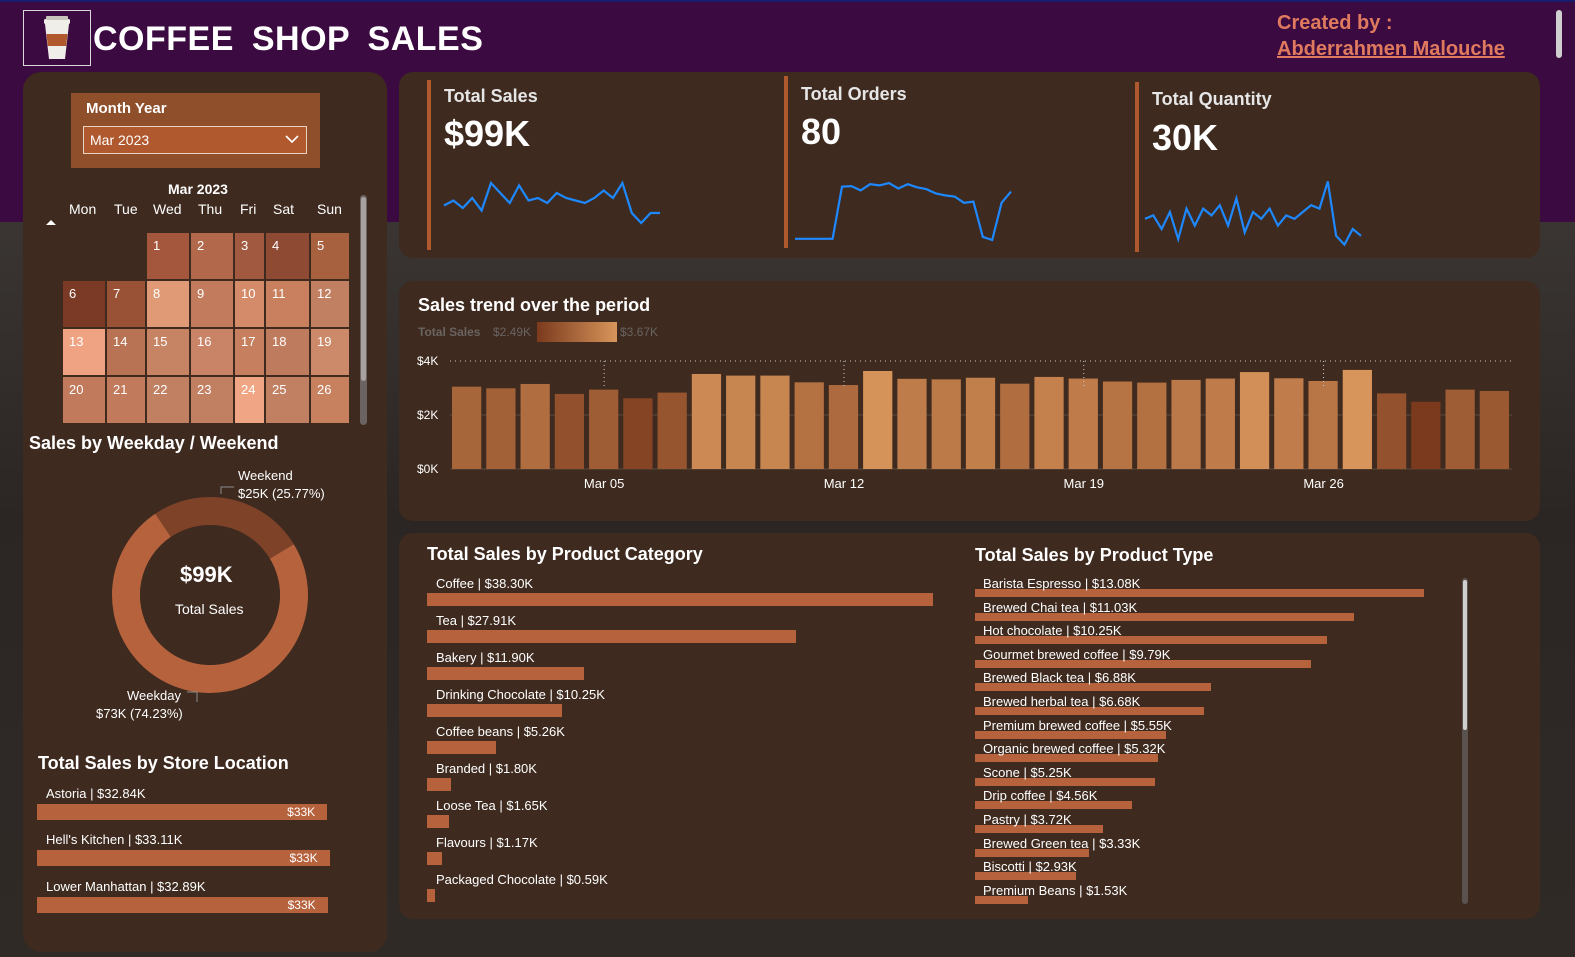 The image size is (1575, 957). What do you see at coordinates (821, 131) in the screenshot?
I see `kpi-total-orders-value: 80` at bounding box center [821, 131].